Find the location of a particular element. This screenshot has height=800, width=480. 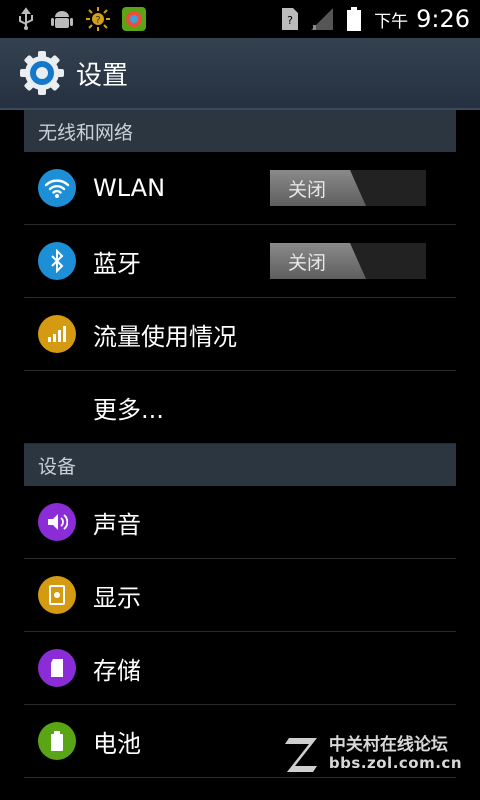

app-store-icon is located at coordinates (134, 19).